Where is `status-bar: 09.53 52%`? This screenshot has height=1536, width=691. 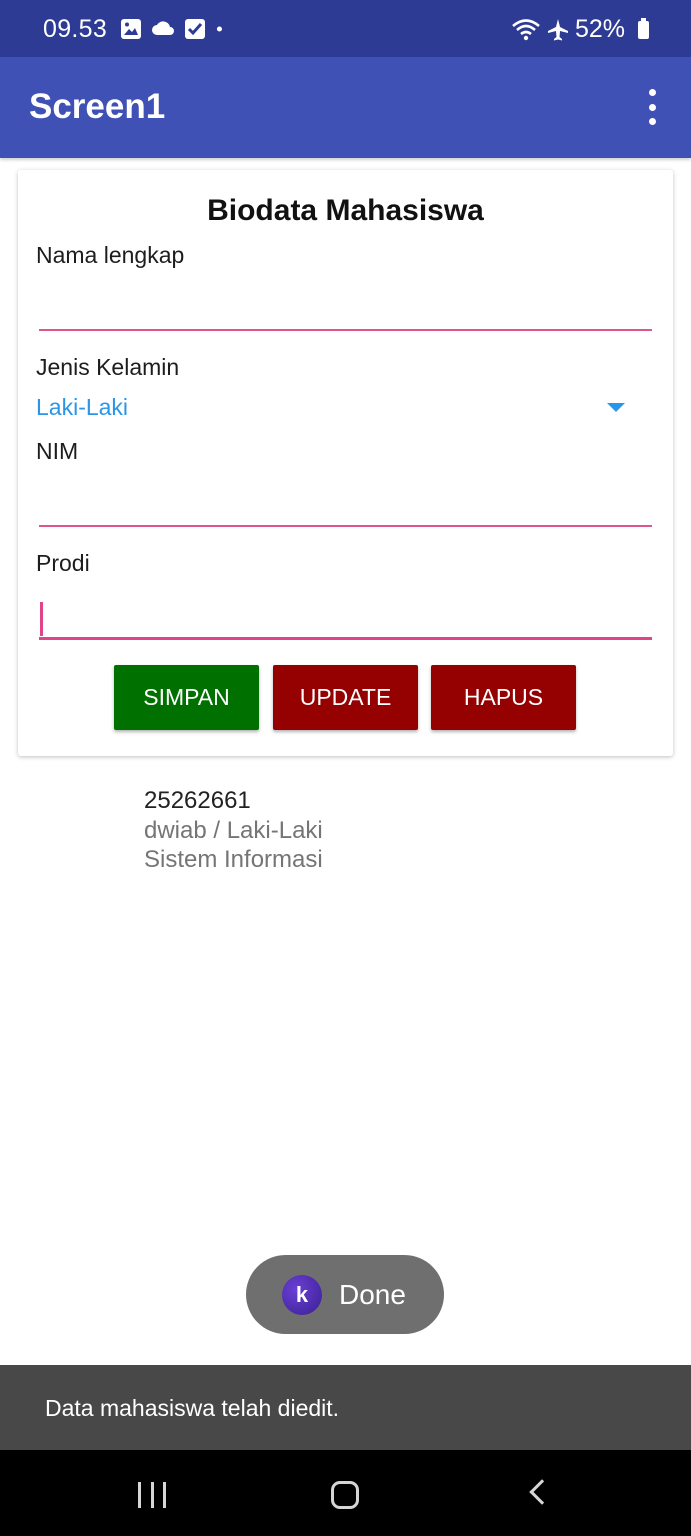
status-bar: 09.53 52% is located at coordinates (345, 28).